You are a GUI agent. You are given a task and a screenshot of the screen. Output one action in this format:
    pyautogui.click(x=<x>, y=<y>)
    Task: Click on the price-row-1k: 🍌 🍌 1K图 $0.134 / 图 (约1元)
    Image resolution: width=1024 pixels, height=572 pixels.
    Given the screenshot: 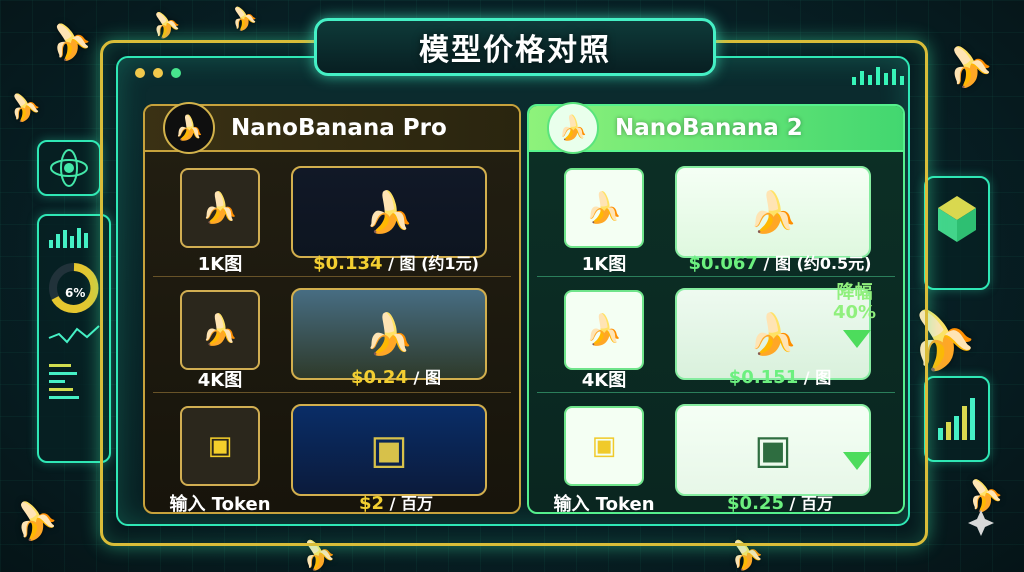 What is the action you would take?
    pyautogui.click(x=332, y=214)
    